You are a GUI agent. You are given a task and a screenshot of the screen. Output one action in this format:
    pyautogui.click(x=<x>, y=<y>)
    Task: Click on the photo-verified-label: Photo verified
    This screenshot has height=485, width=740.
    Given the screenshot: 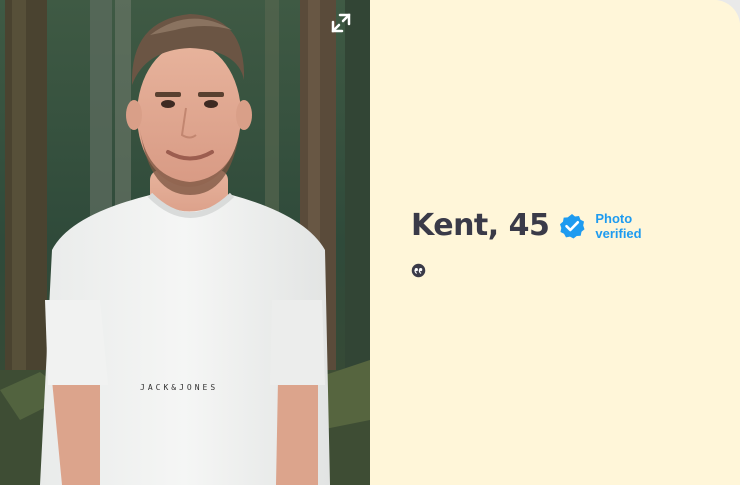 What is the action you would take?
    pyautogui.click(x=618, y=226)
    